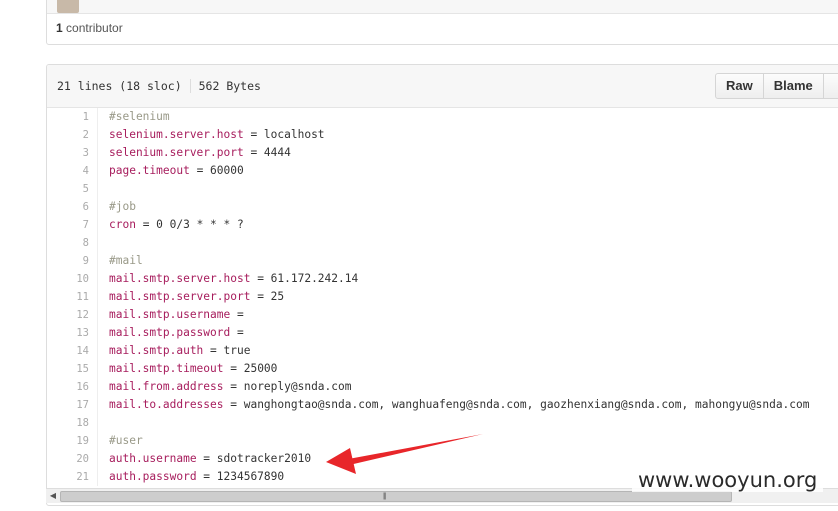 The image size is (838, 511). I want to click on annotation-arrow, so click(404, 454).